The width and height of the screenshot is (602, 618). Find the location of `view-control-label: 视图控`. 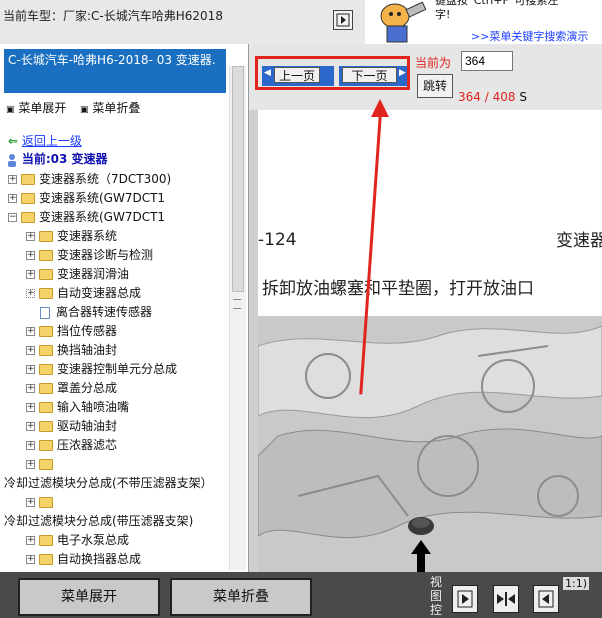

view-control-label: 视图控 is located at coordinates (436, 596).